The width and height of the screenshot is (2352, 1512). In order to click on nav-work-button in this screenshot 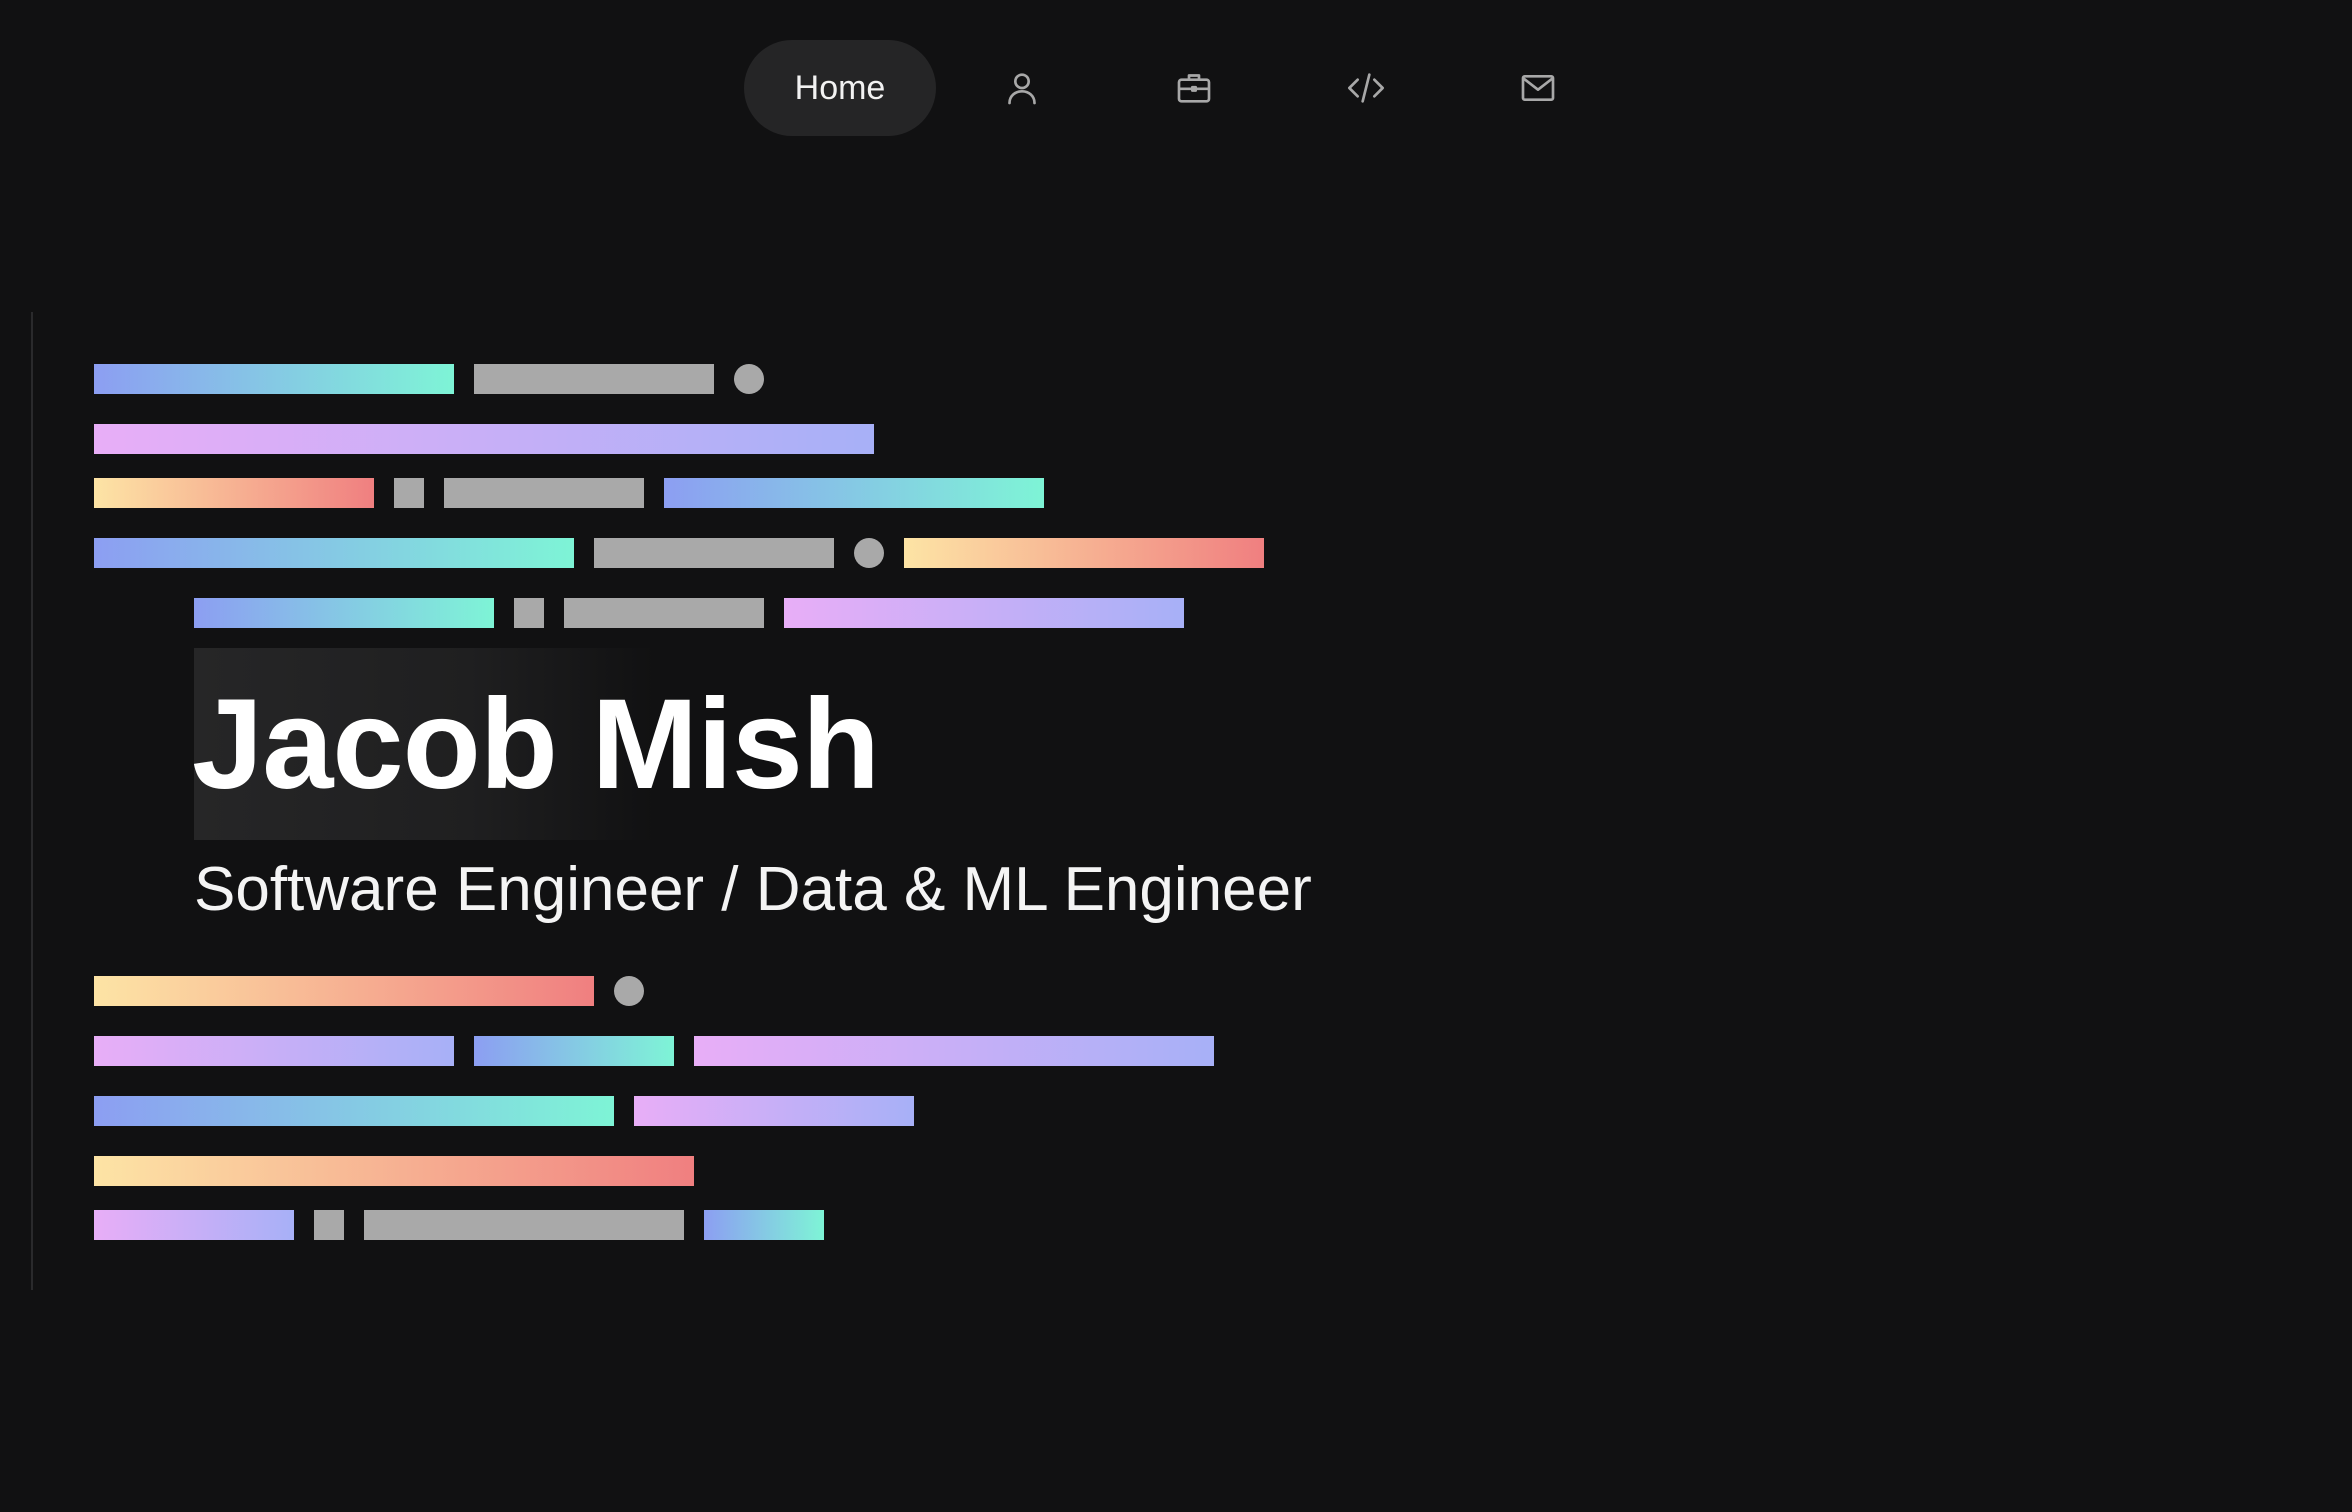, I will do `click(1194, 88)`.